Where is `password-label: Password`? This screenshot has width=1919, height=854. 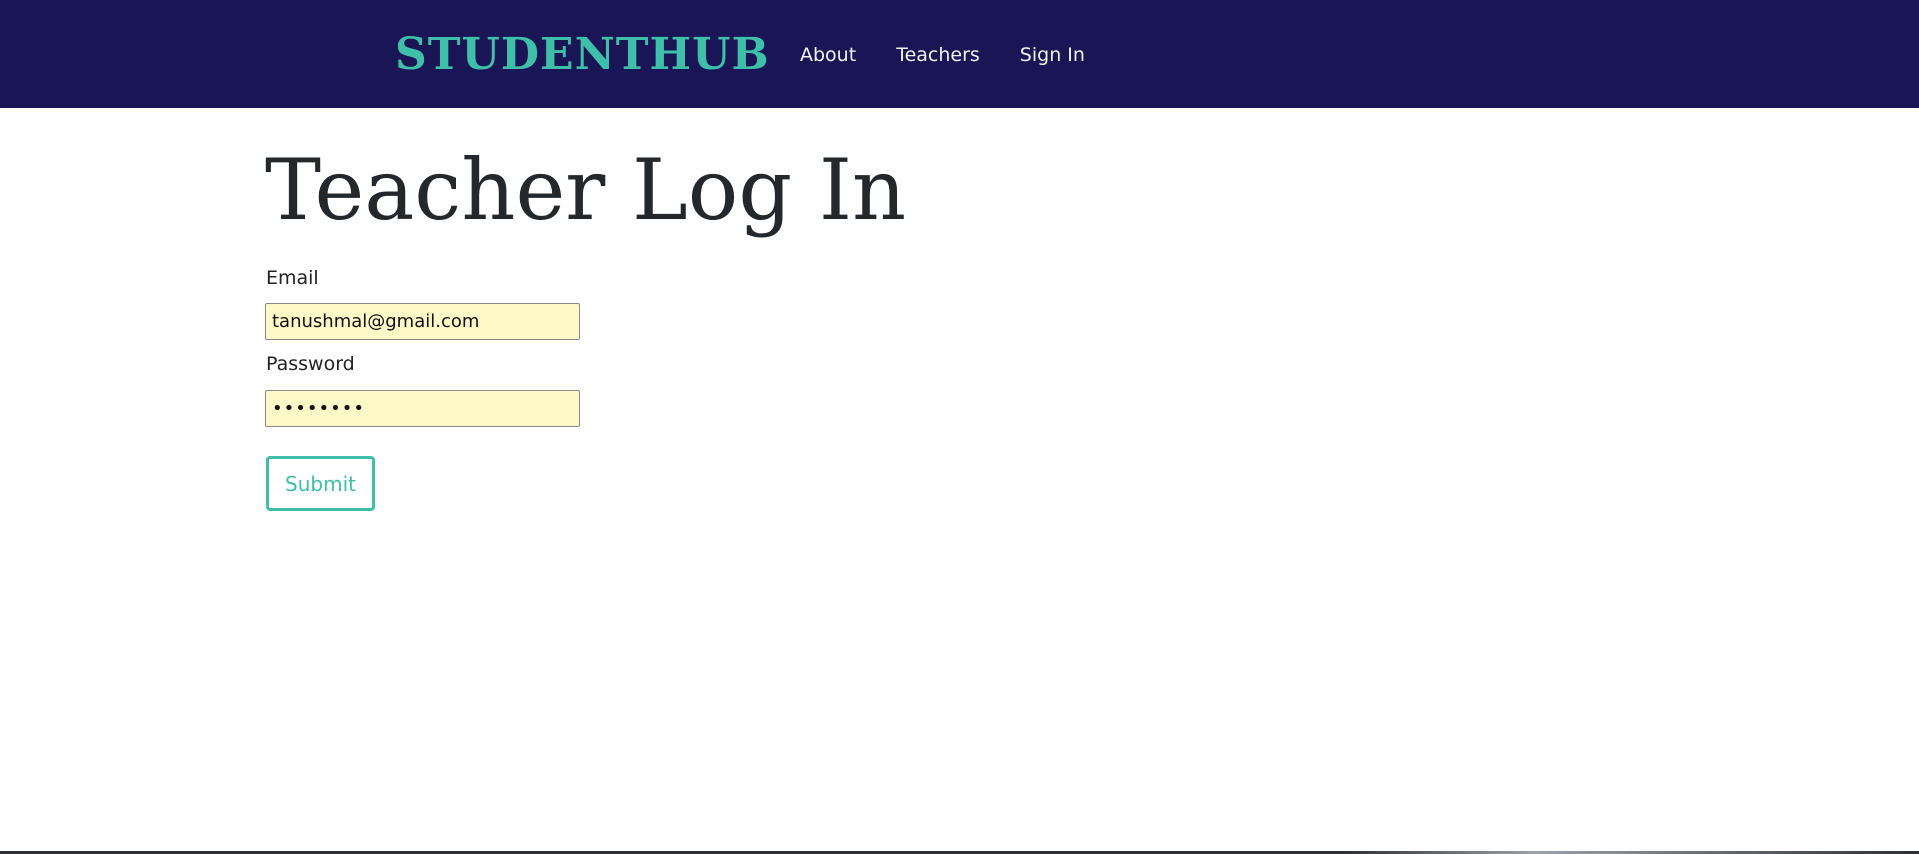
password-label: Password is located at coordinates (310, 364).